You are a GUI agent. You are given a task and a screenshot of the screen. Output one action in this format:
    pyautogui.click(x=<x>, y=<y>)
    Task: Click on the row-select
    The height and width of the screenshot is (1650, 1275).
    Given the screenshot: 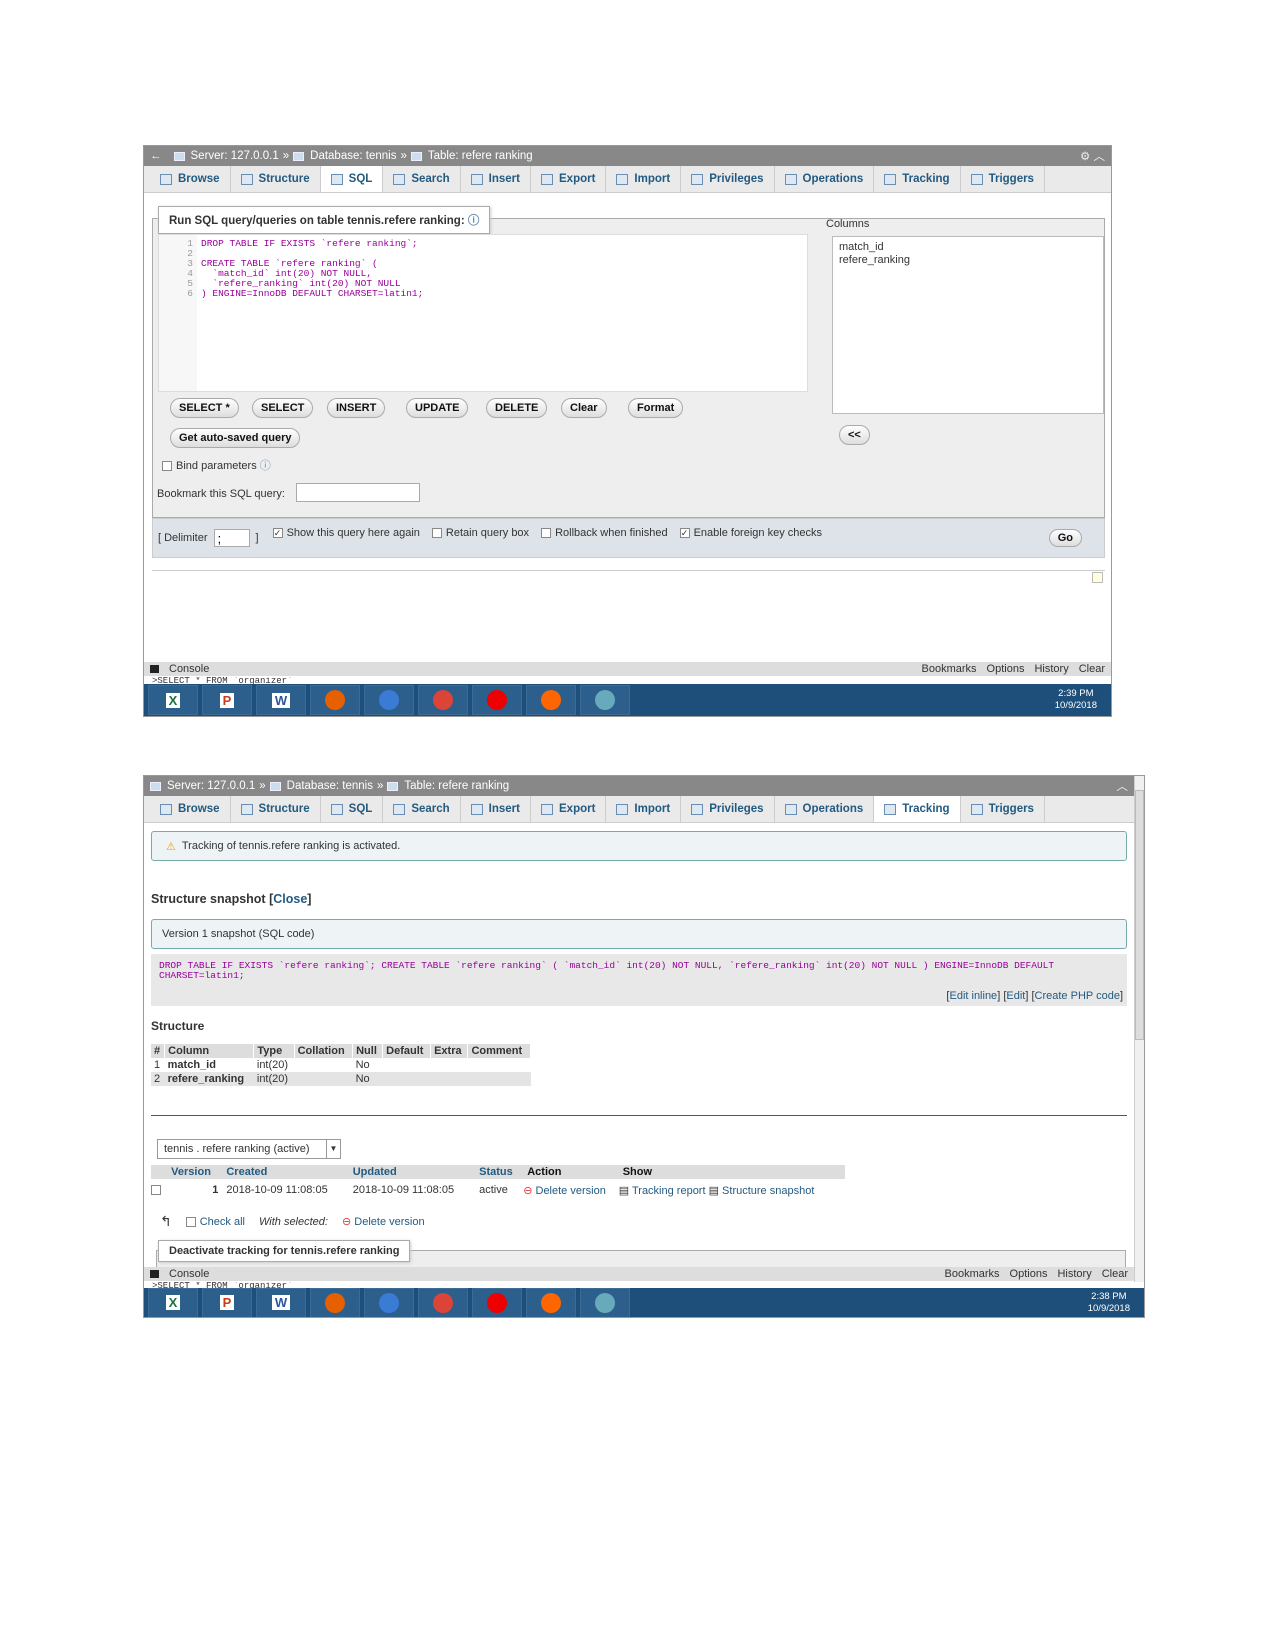 What is the action you would take?
    pyautogui.click(x=159, y=1190)
    